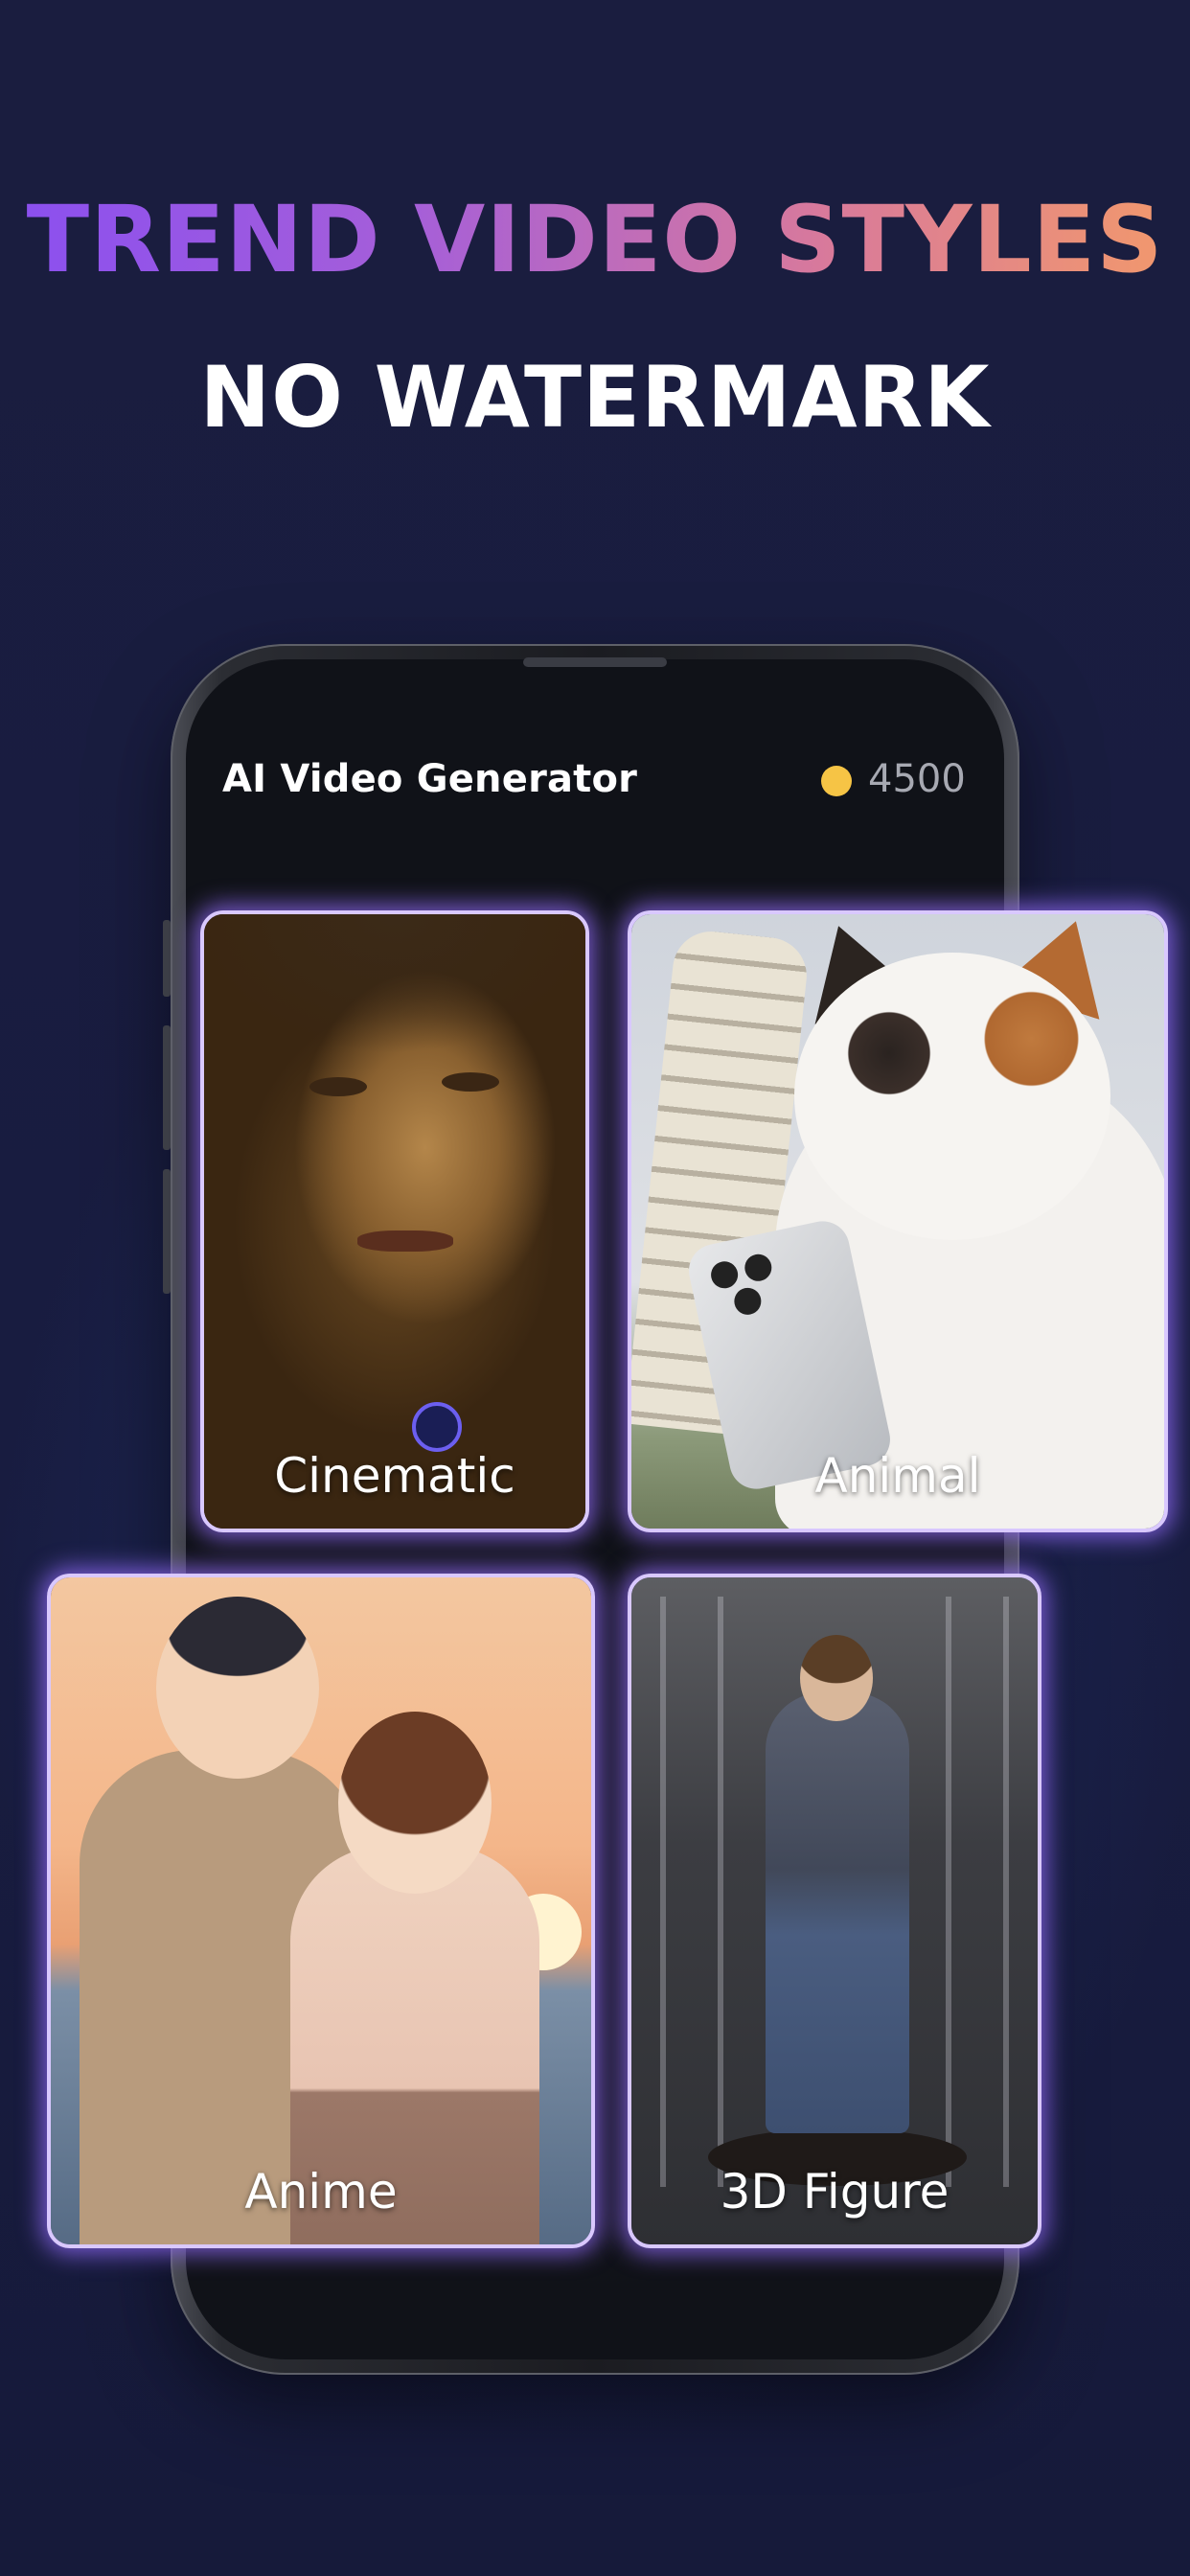  Describe the element at coordinates (437, 1427) in the screenshot. I see `touch-indicator` at that location.